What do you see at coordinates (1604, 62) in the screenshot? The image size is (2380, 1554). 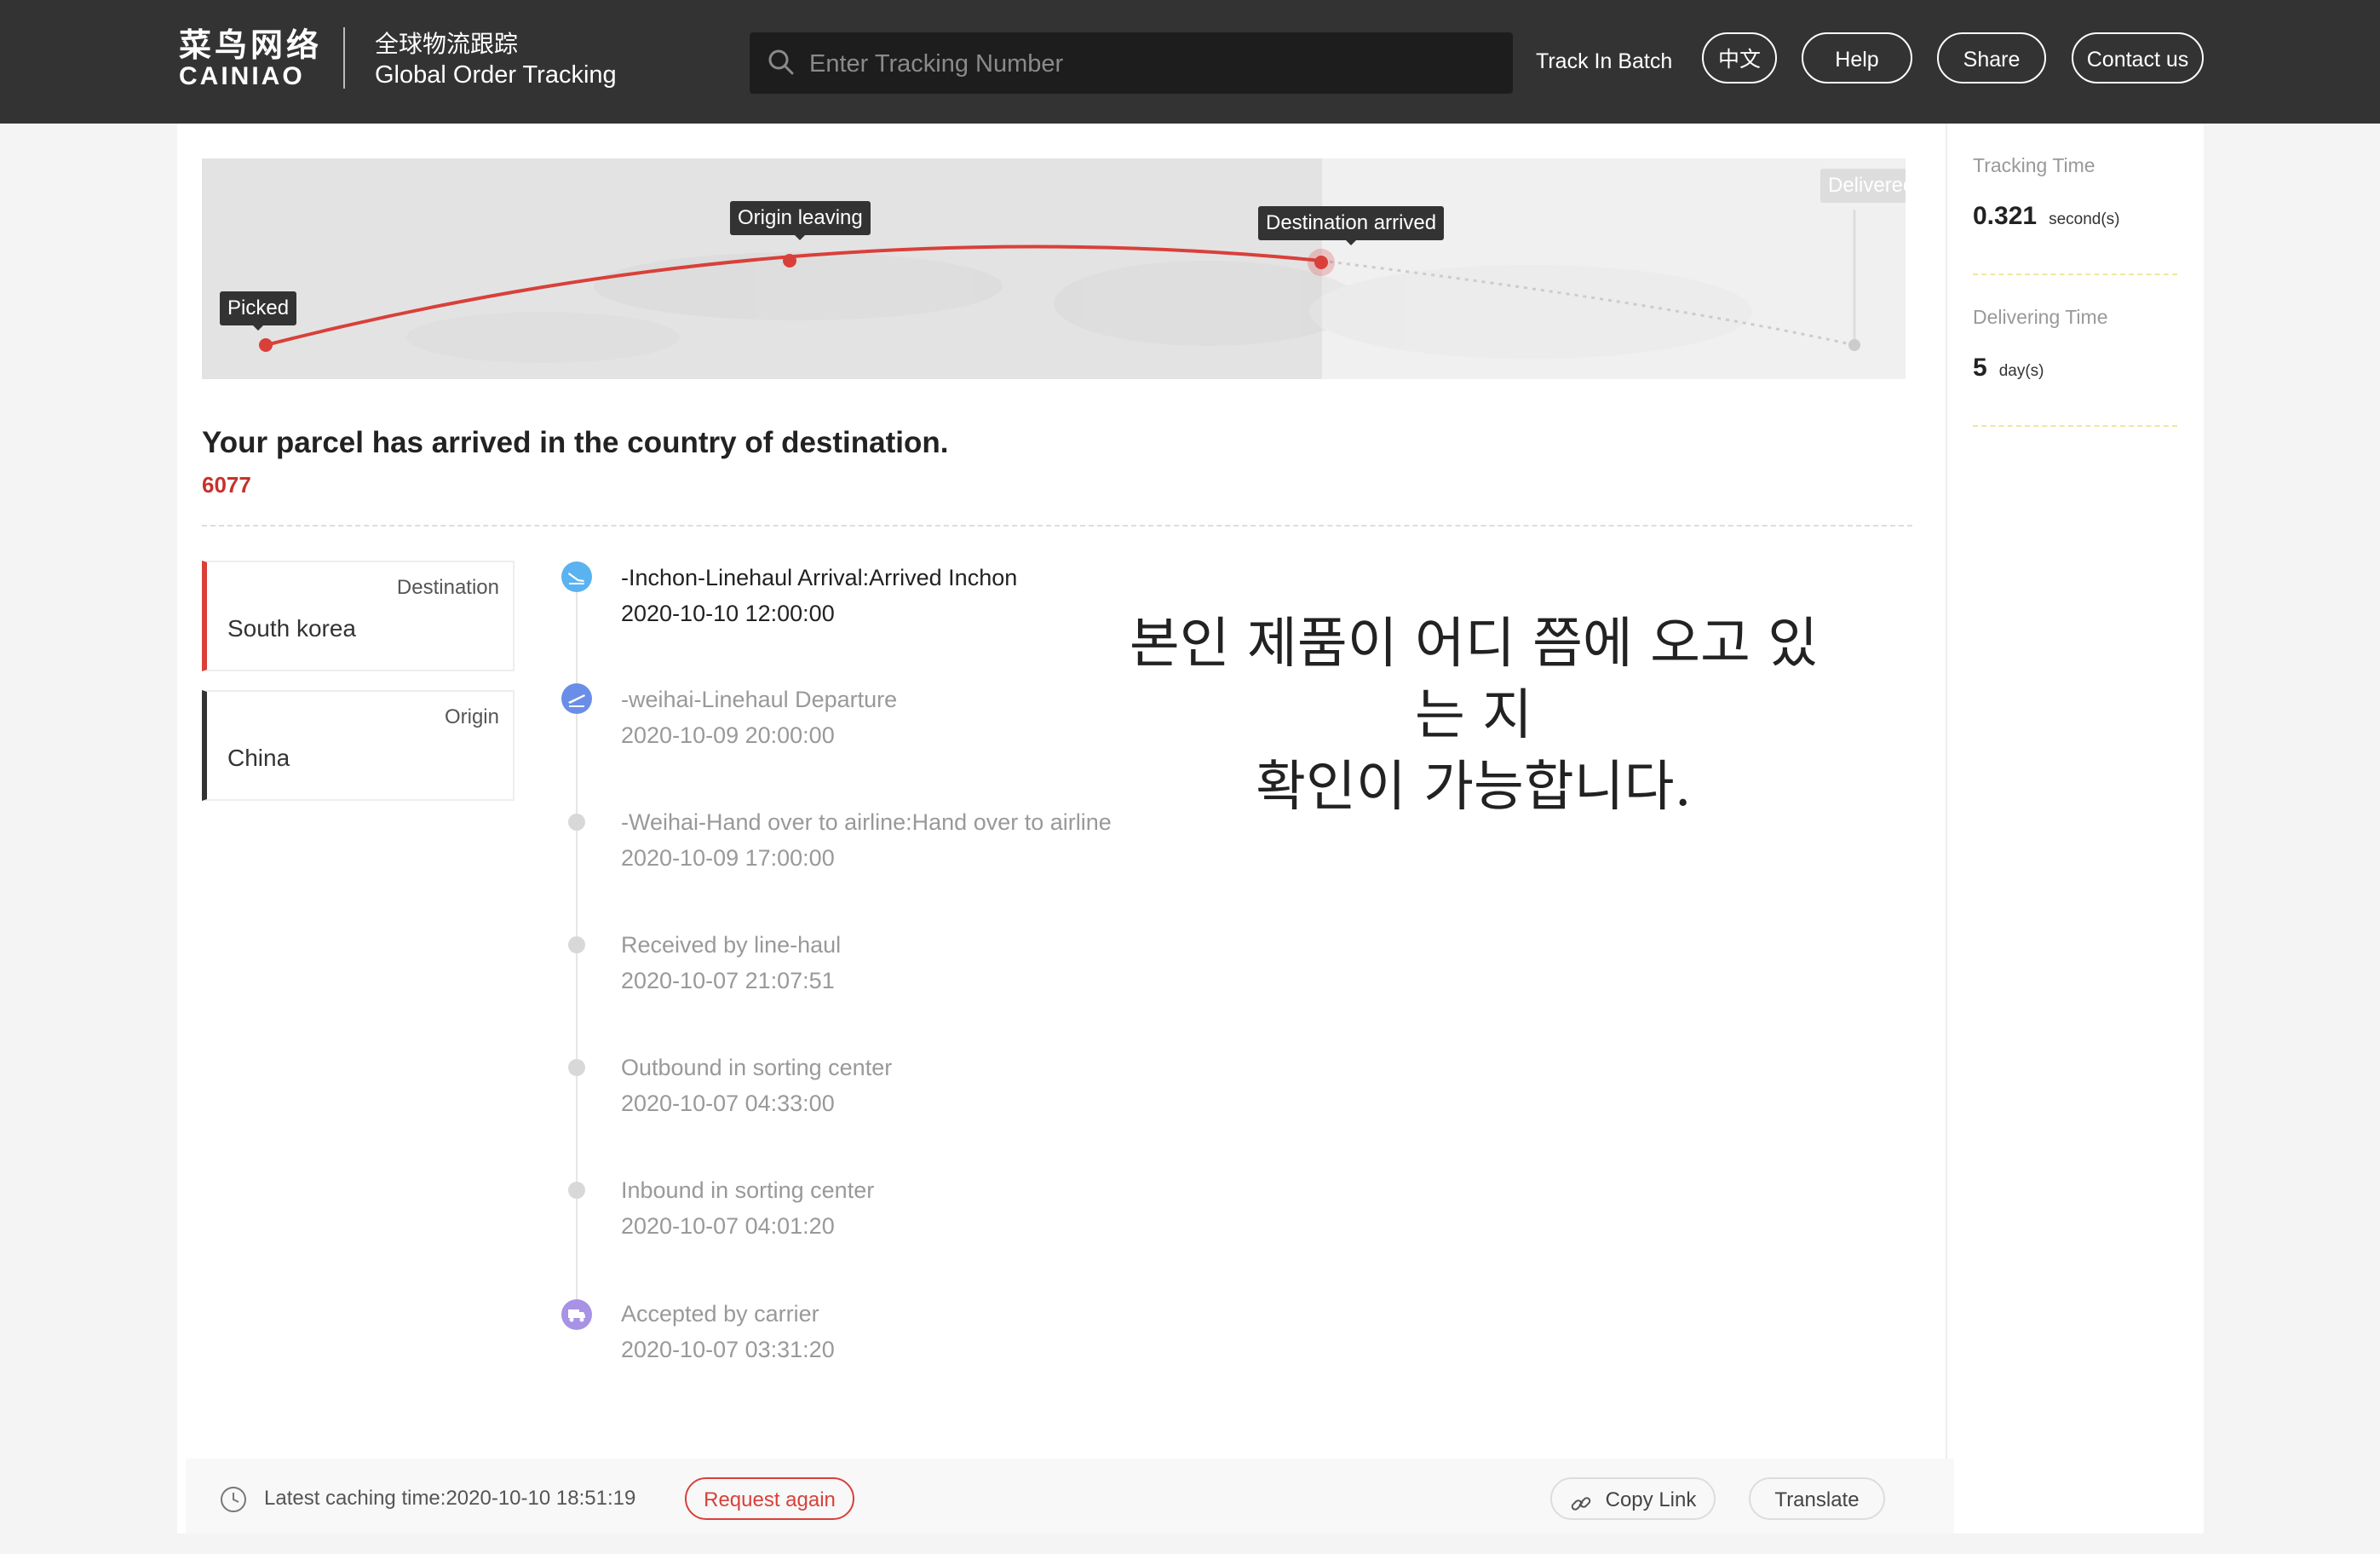 I see `track-in-batch-link: Track In Batch` at bounding box center [1604, 62].